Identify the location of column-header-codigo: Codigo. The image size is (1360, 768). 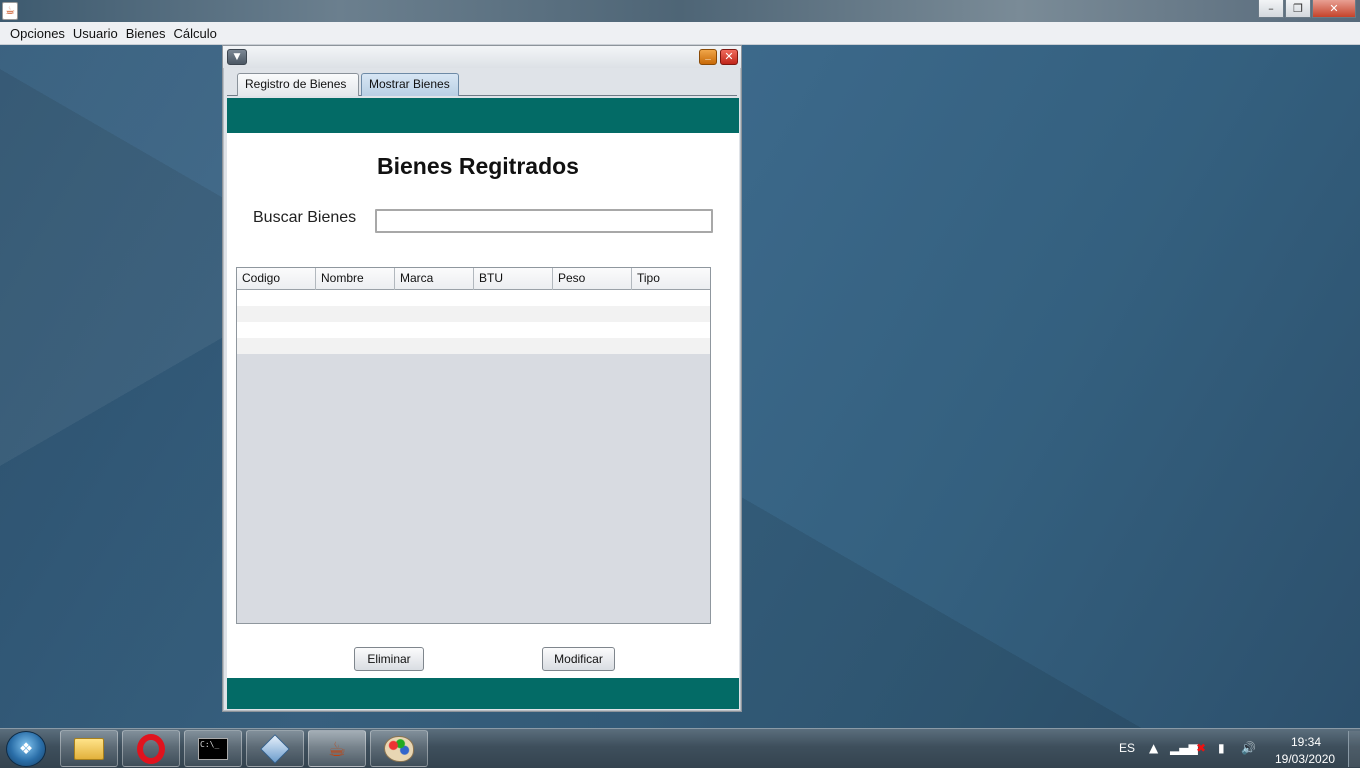
(276, 279).